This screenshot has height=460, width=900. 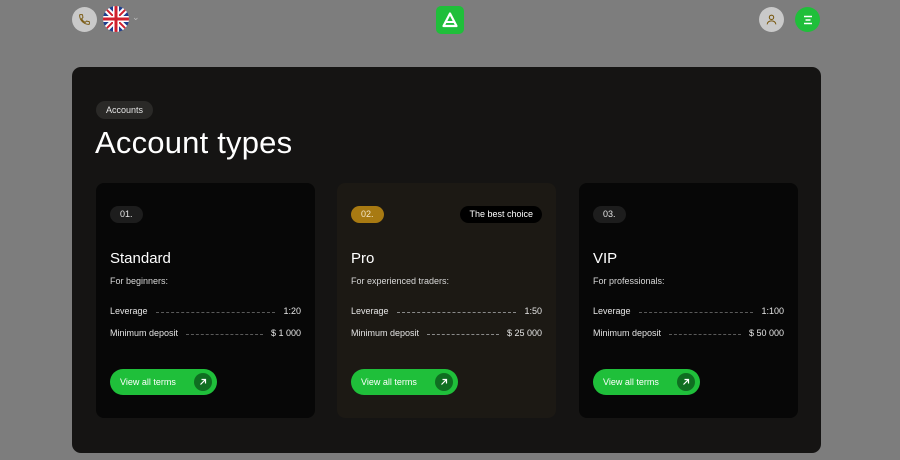 I want to click on page-title: Account types, so click(x=194, y=142).